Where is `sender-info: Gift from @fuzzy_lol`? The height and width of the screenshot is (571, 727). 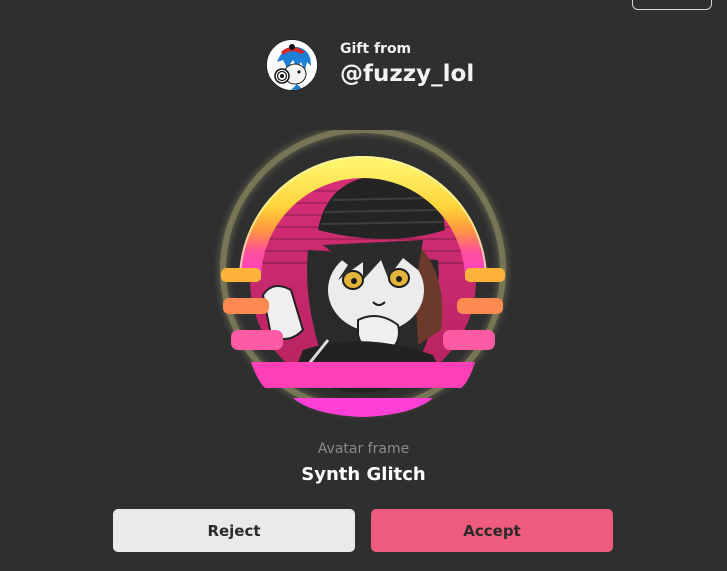 sender-info: Gift from @fuzzy_lol is located at coordinates (370, 65).